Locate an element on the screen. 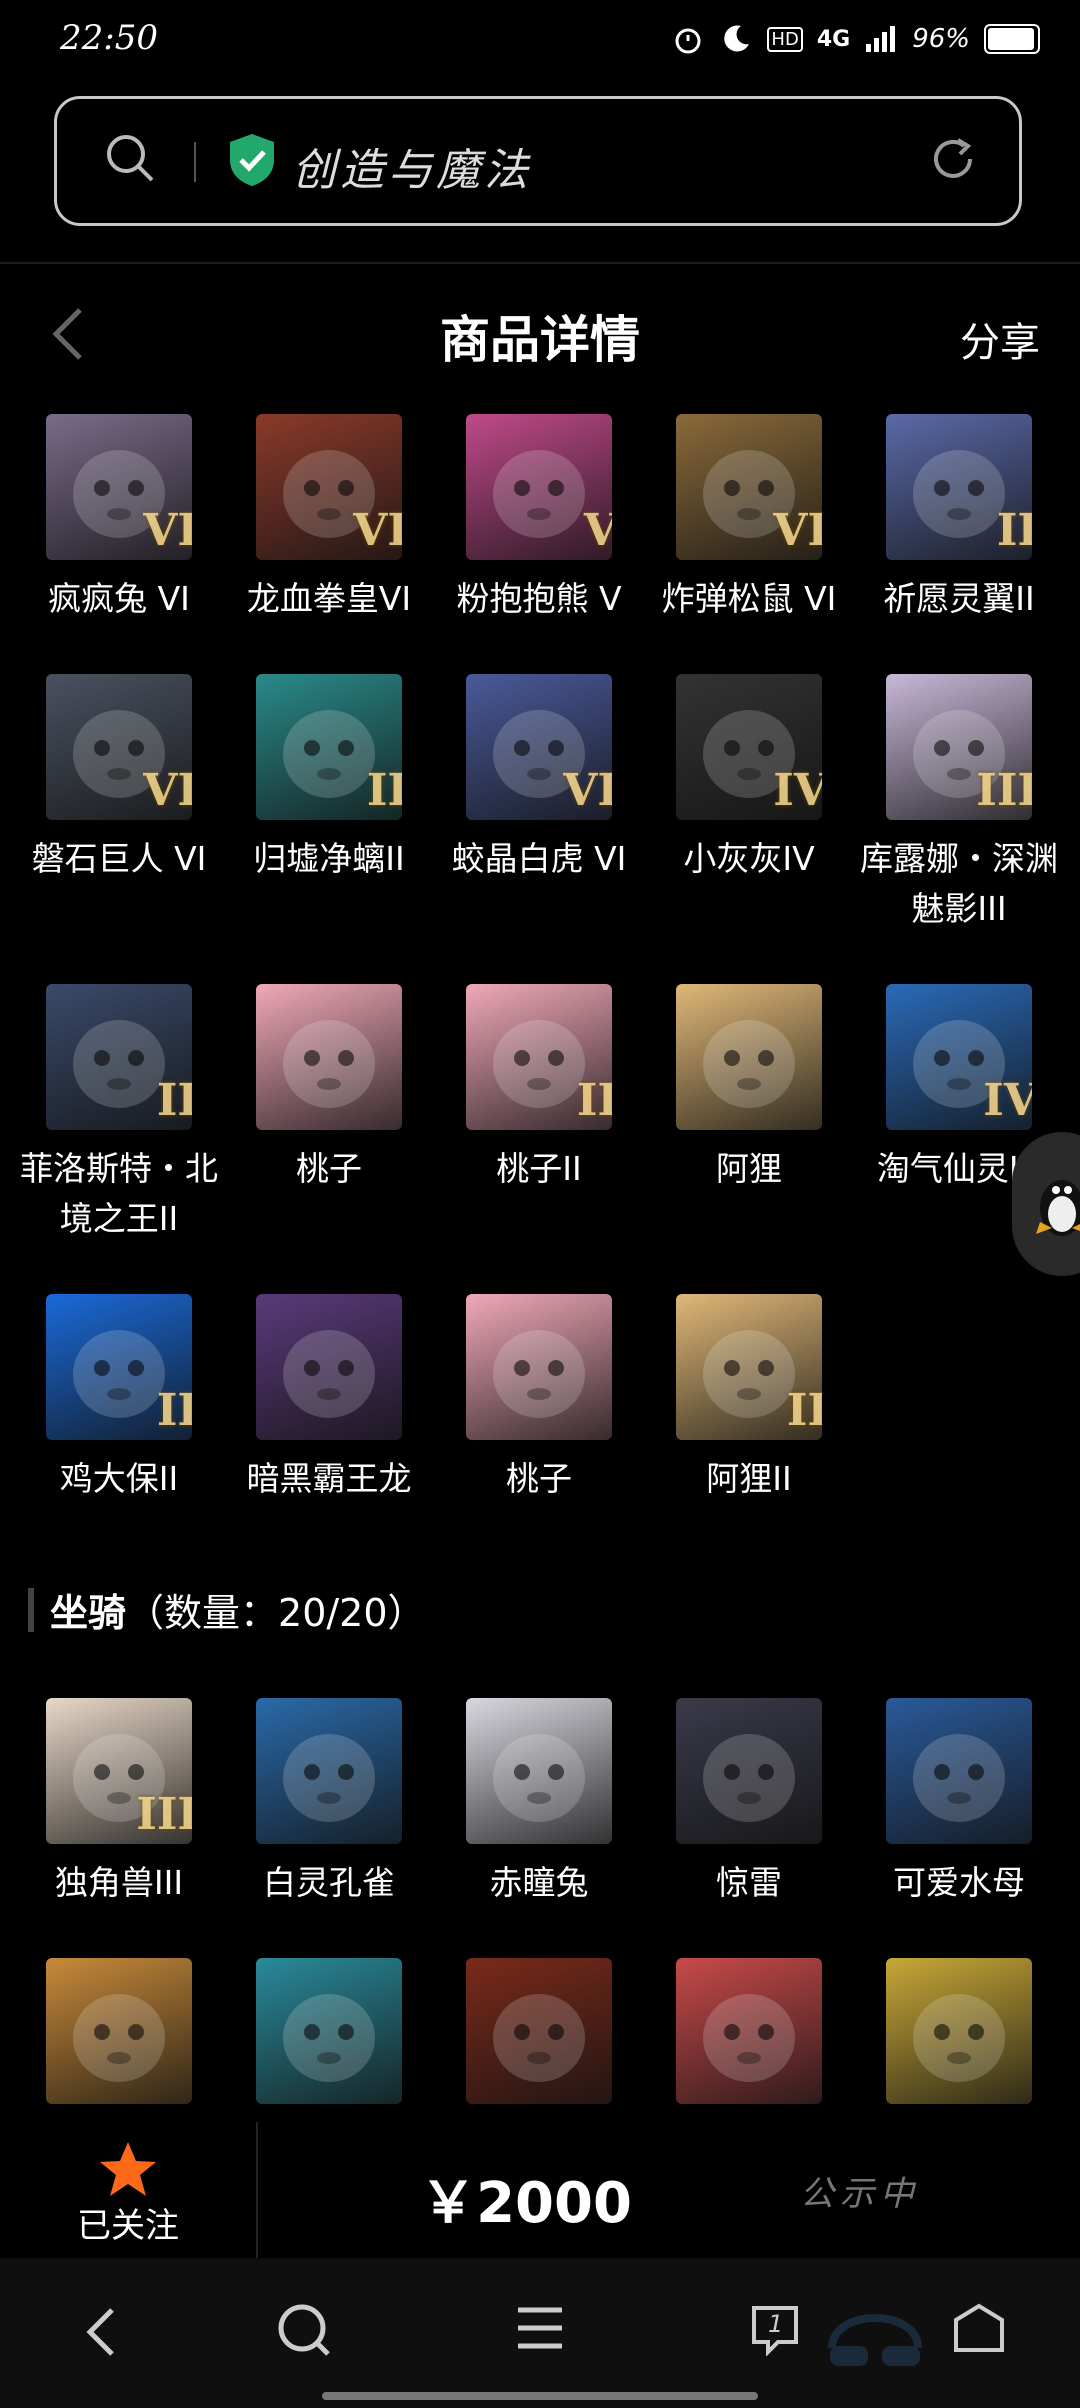 Image resolution: width=1080 pixels, height=2408 pixels. tab-count: 1 is located at coordinates (776, 2324).